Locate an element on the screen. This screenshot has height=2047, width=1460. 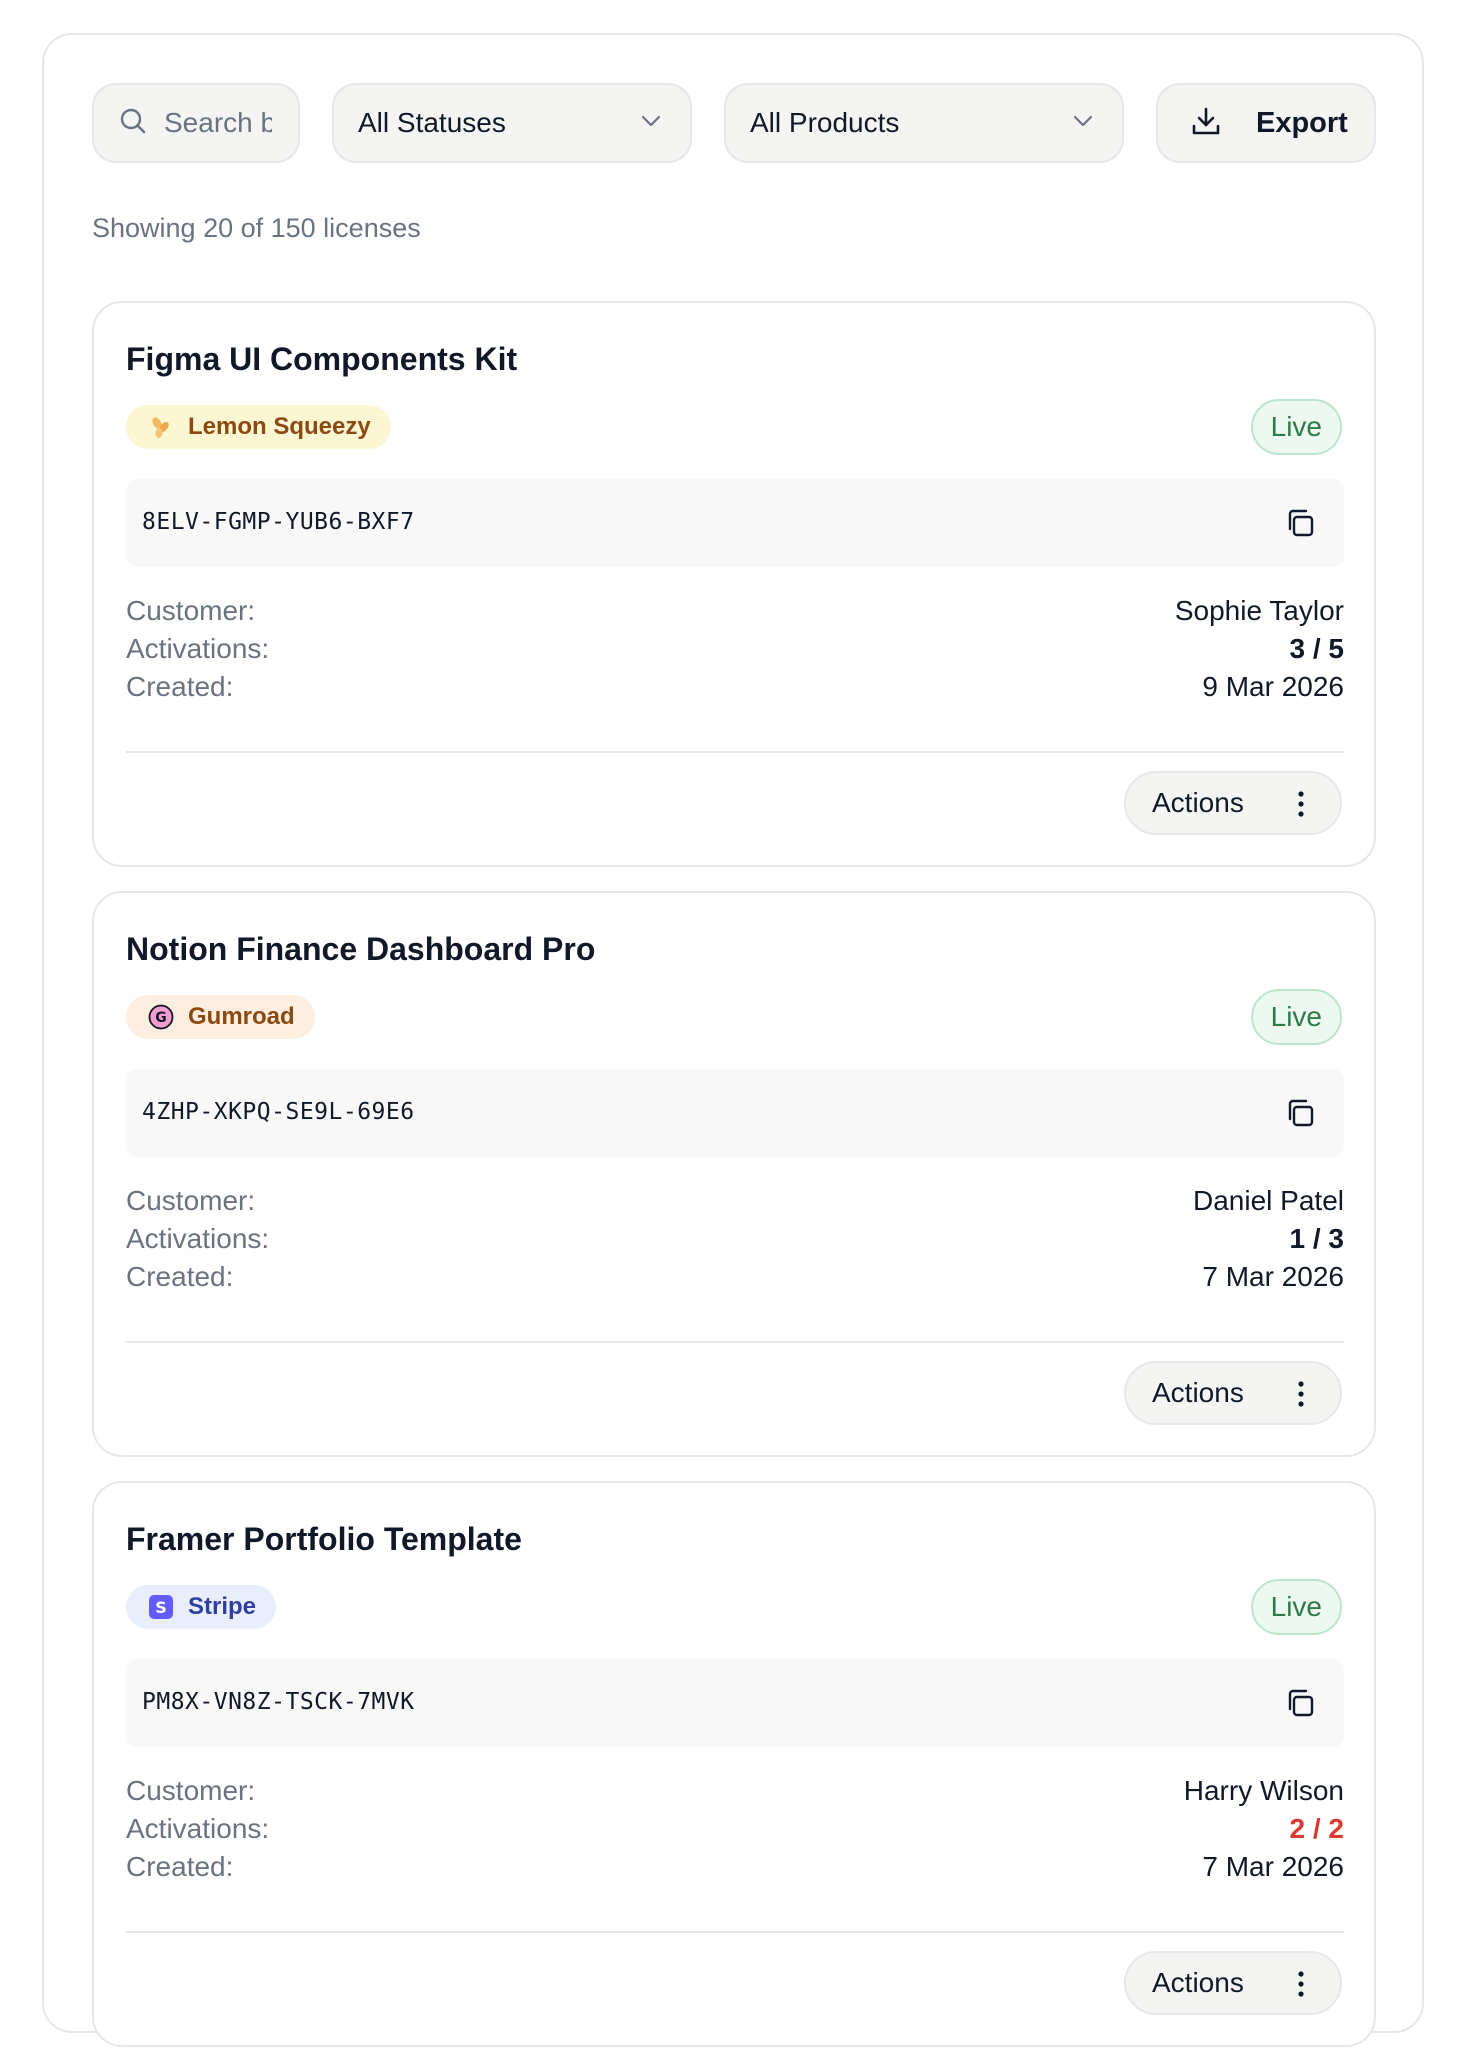
export-label: Export is located at coordinates (1302, 122).